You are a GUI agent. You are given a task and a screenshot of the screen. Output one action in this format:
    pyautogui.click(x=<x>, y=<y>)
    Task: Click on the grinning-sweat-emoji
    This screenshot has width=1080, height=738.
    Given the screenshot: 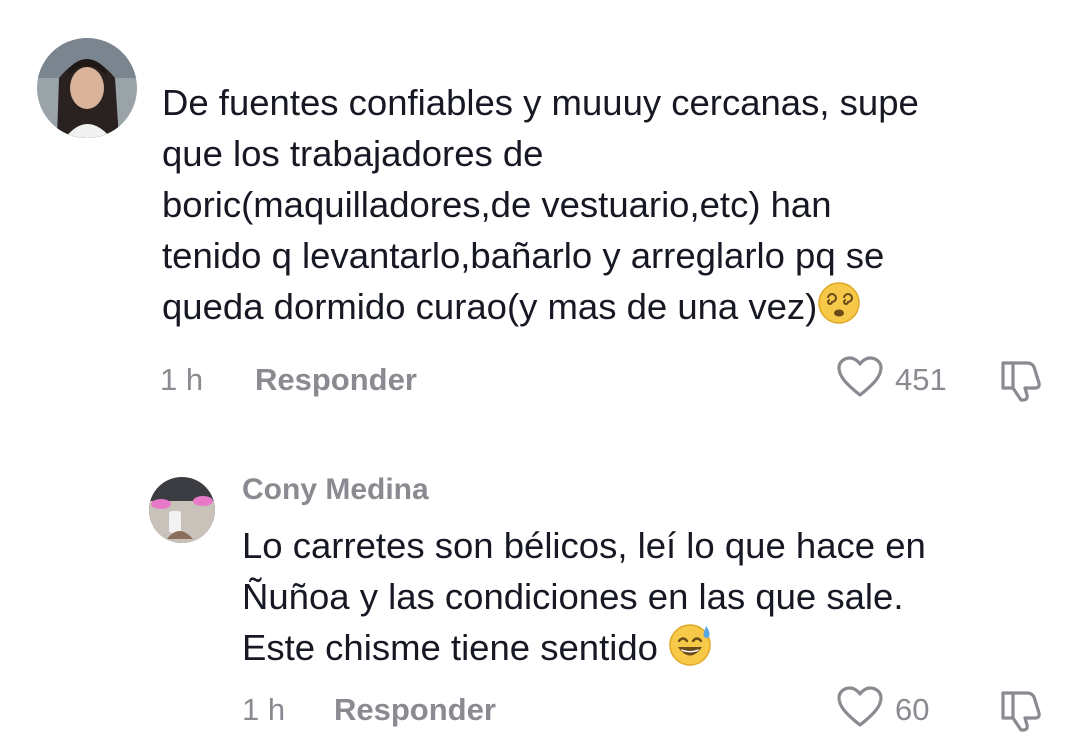 What is the action you would take?
    pyautogui.click(x=691, y=650)
    